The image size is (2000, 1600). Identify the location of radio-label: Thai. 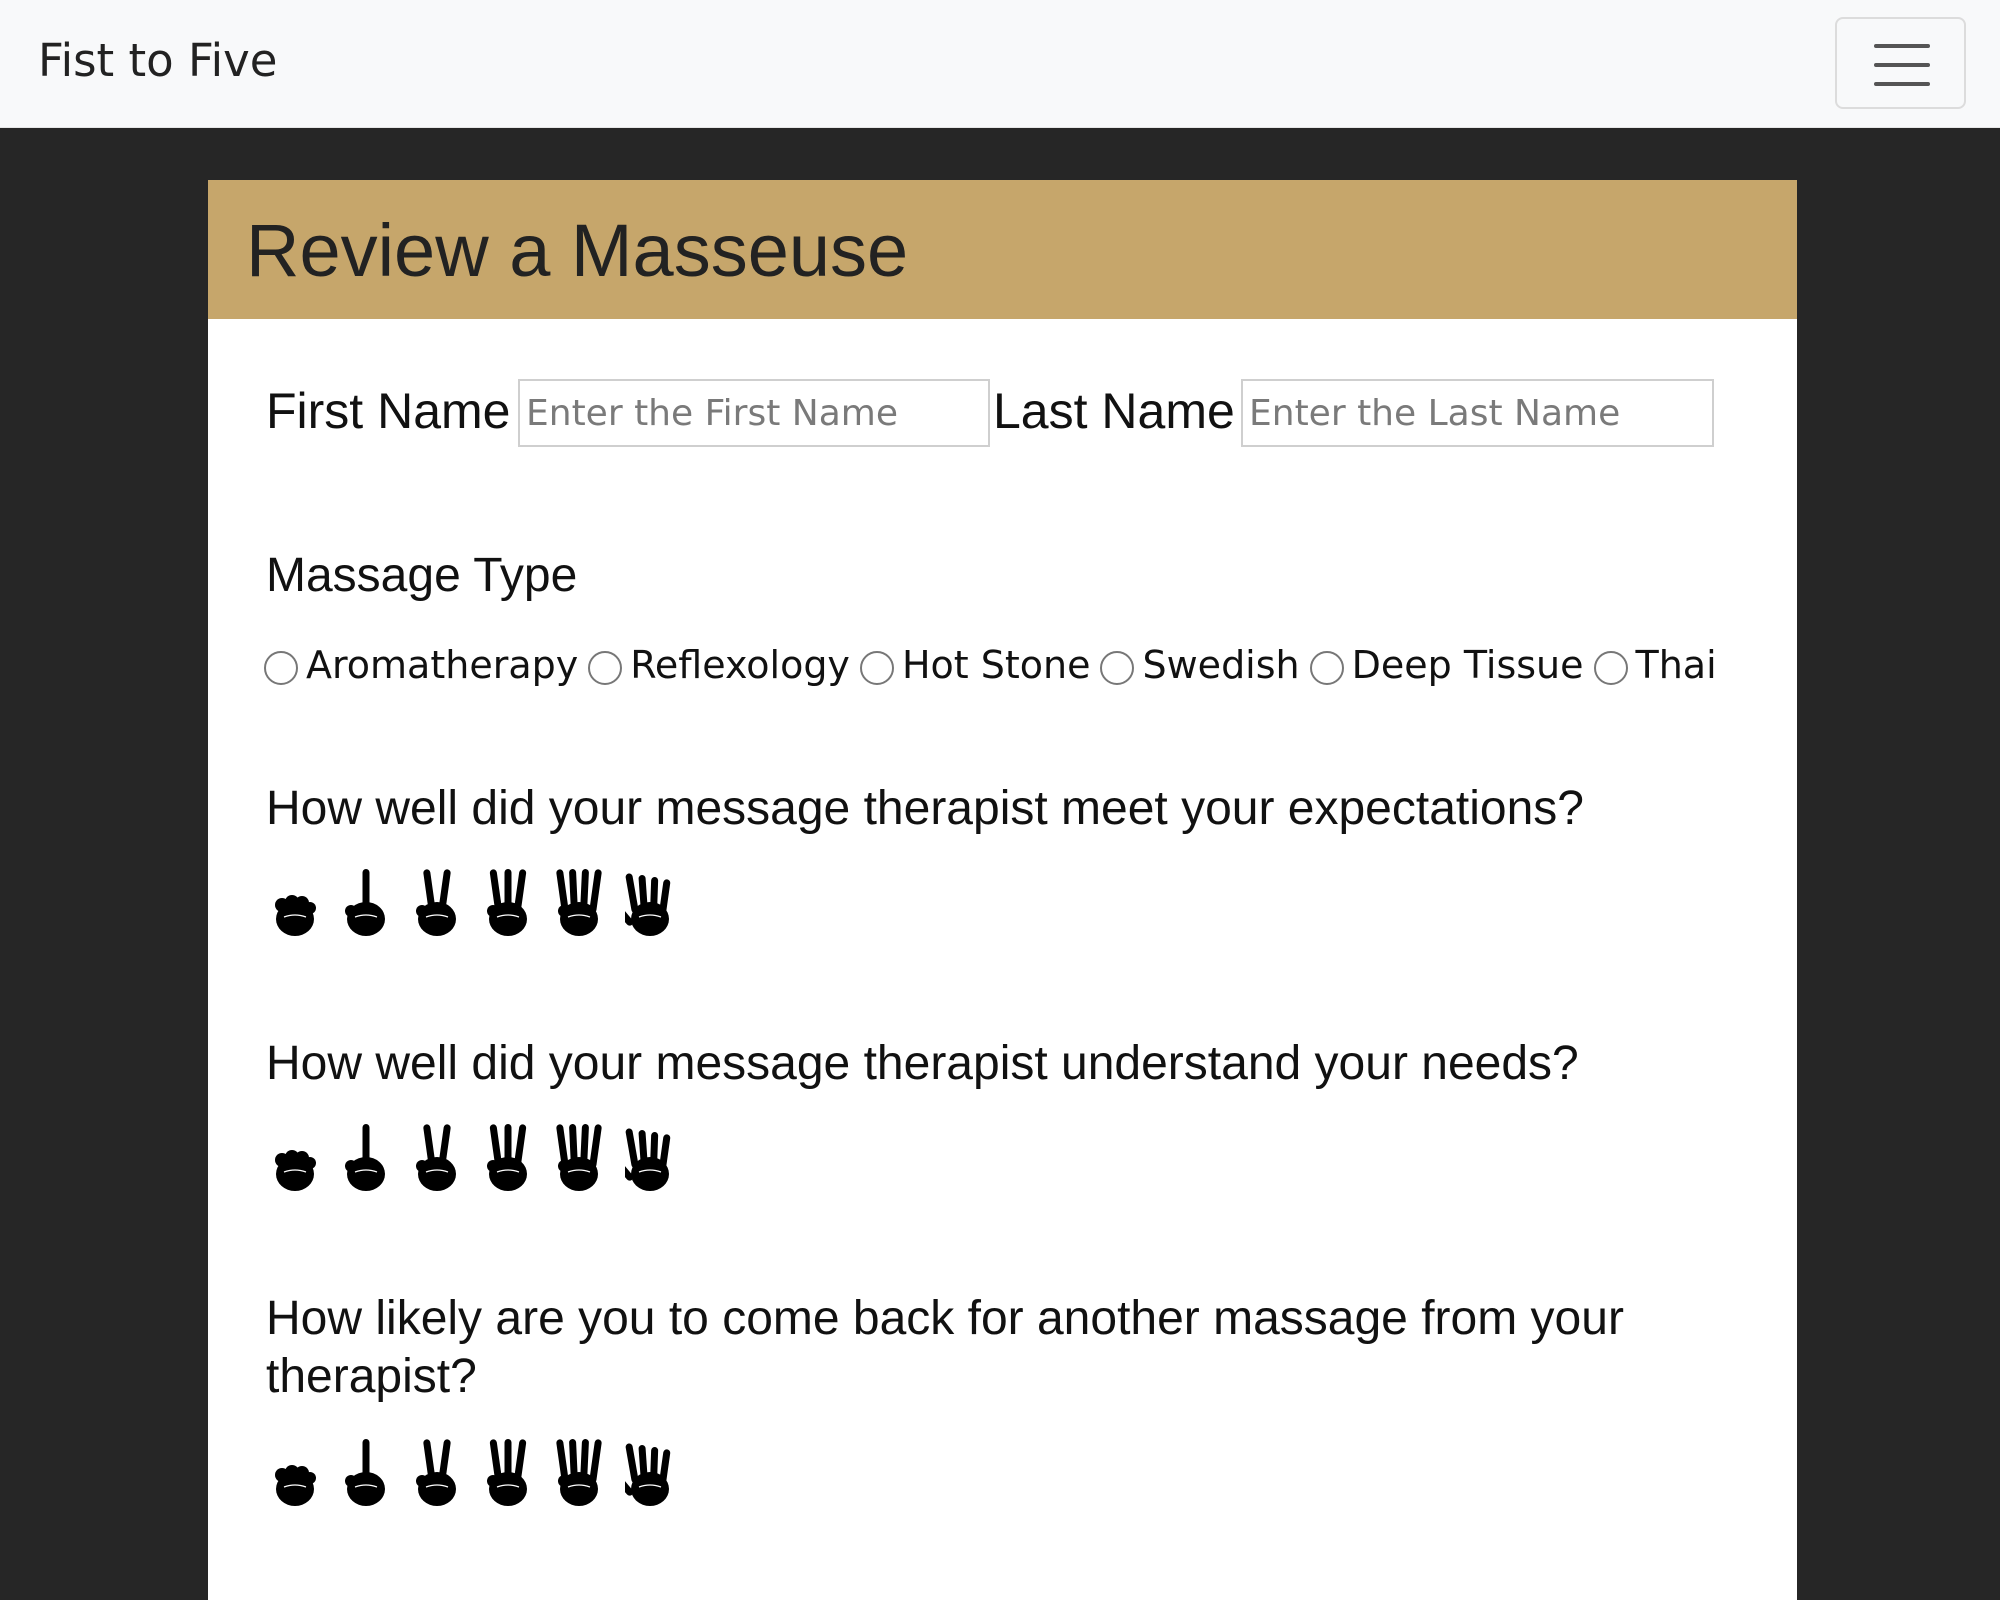
(1676, 665).